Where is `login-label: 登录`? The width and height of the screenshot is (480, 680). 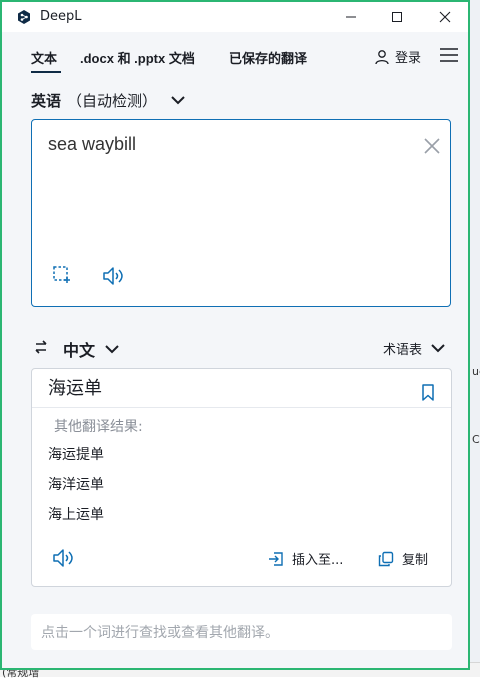 login-label: 登录 is located at coordinates (408, 57).